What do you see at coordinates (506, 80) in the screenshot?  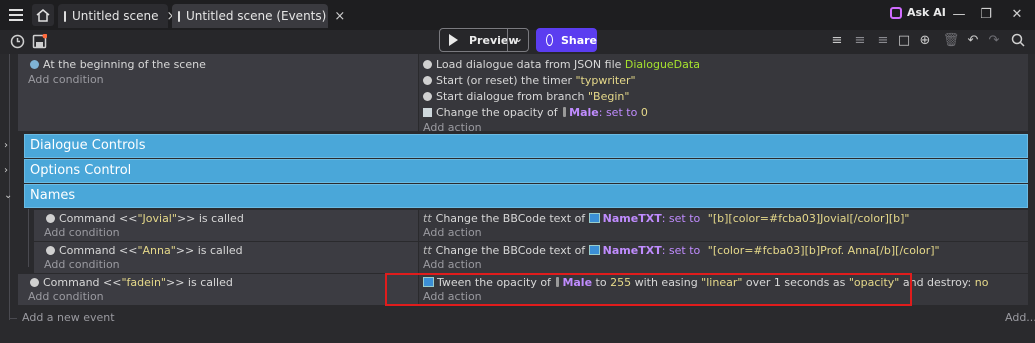 I see `action-text: Start (or reset) the timer` at bounding box center [506, 80].